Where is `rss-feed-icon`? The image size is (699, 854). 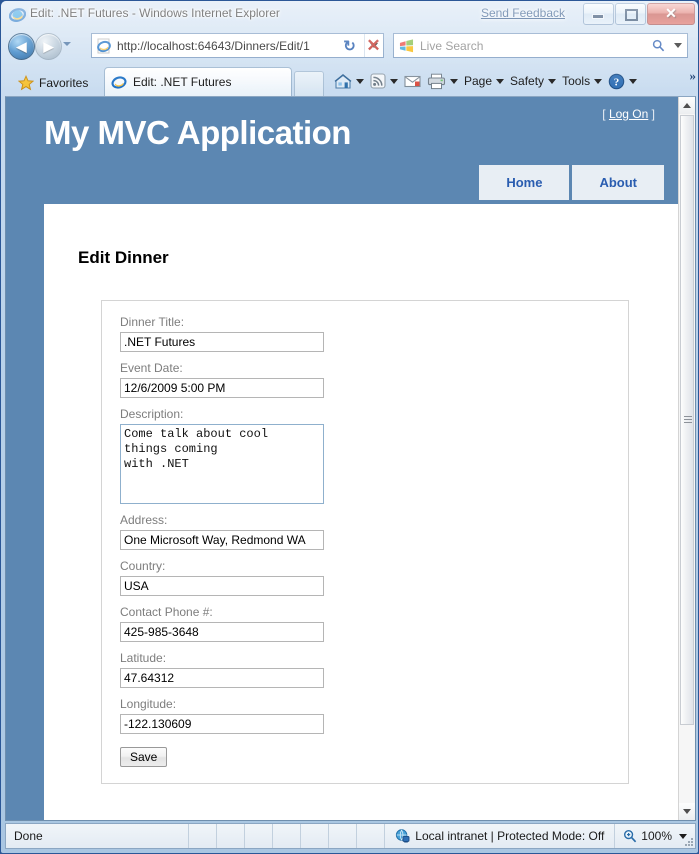 rss-feed-icon is located at coordinates (378, 81).